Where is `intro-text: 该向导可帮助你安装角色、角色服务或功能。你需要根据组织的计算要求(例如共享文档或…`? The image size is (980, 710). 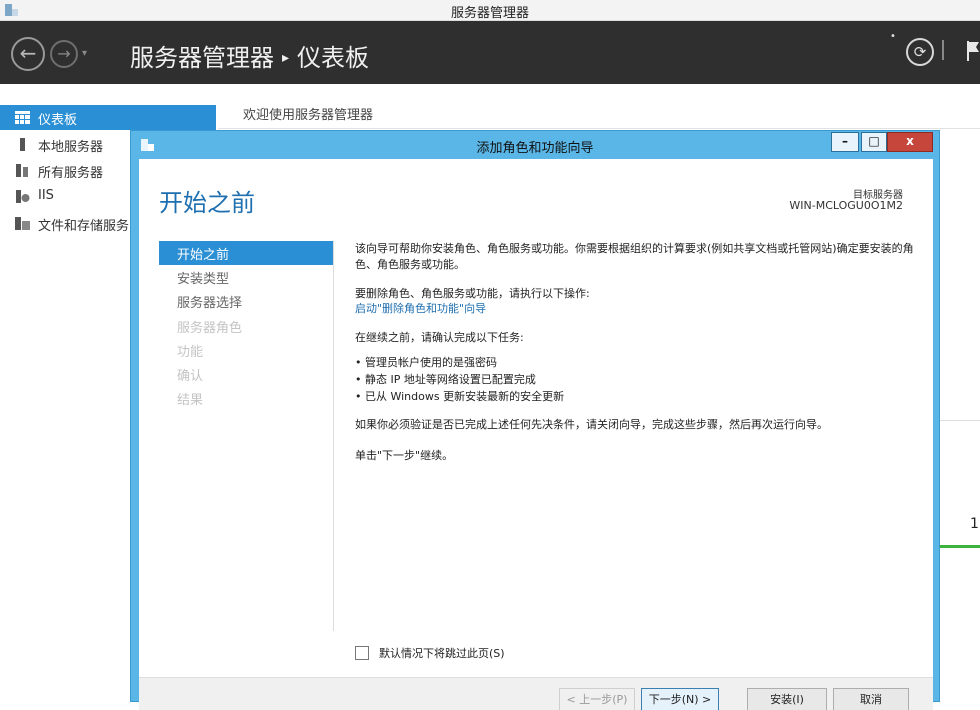 intro-text: 该向导可帮助你安装角色、角色服务或功能。你需要根据组织的计算要求(例如共享文档或… is located at coordinates (634, 256).